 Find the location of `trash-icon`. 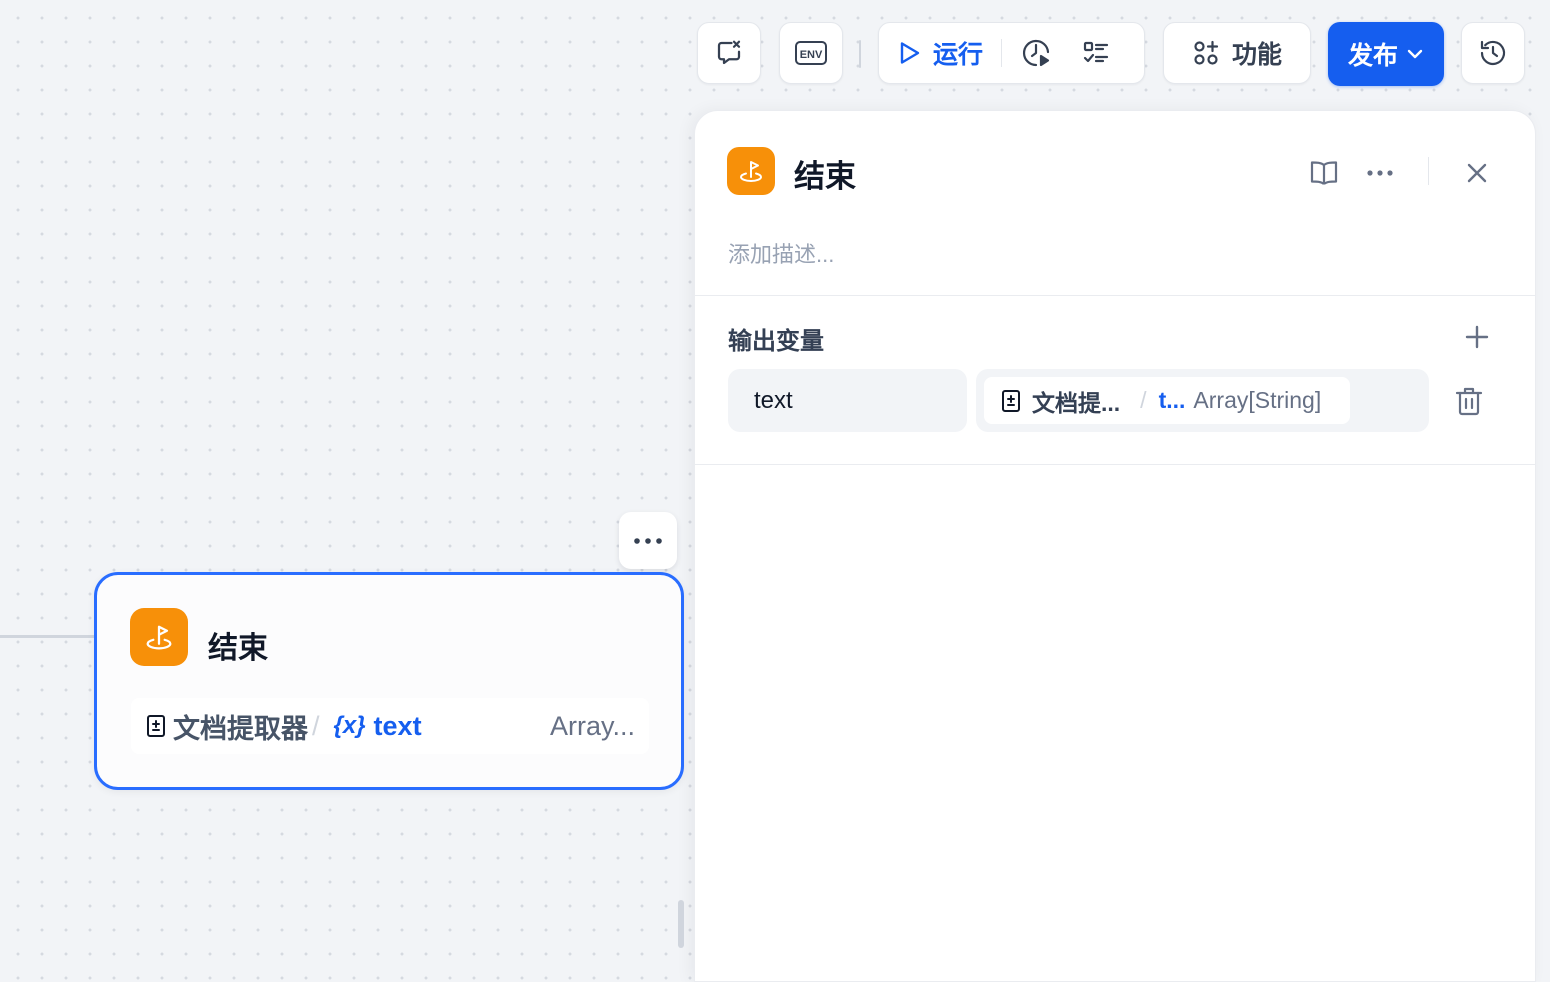

trash-icon is located at coordinates (1469, 401).